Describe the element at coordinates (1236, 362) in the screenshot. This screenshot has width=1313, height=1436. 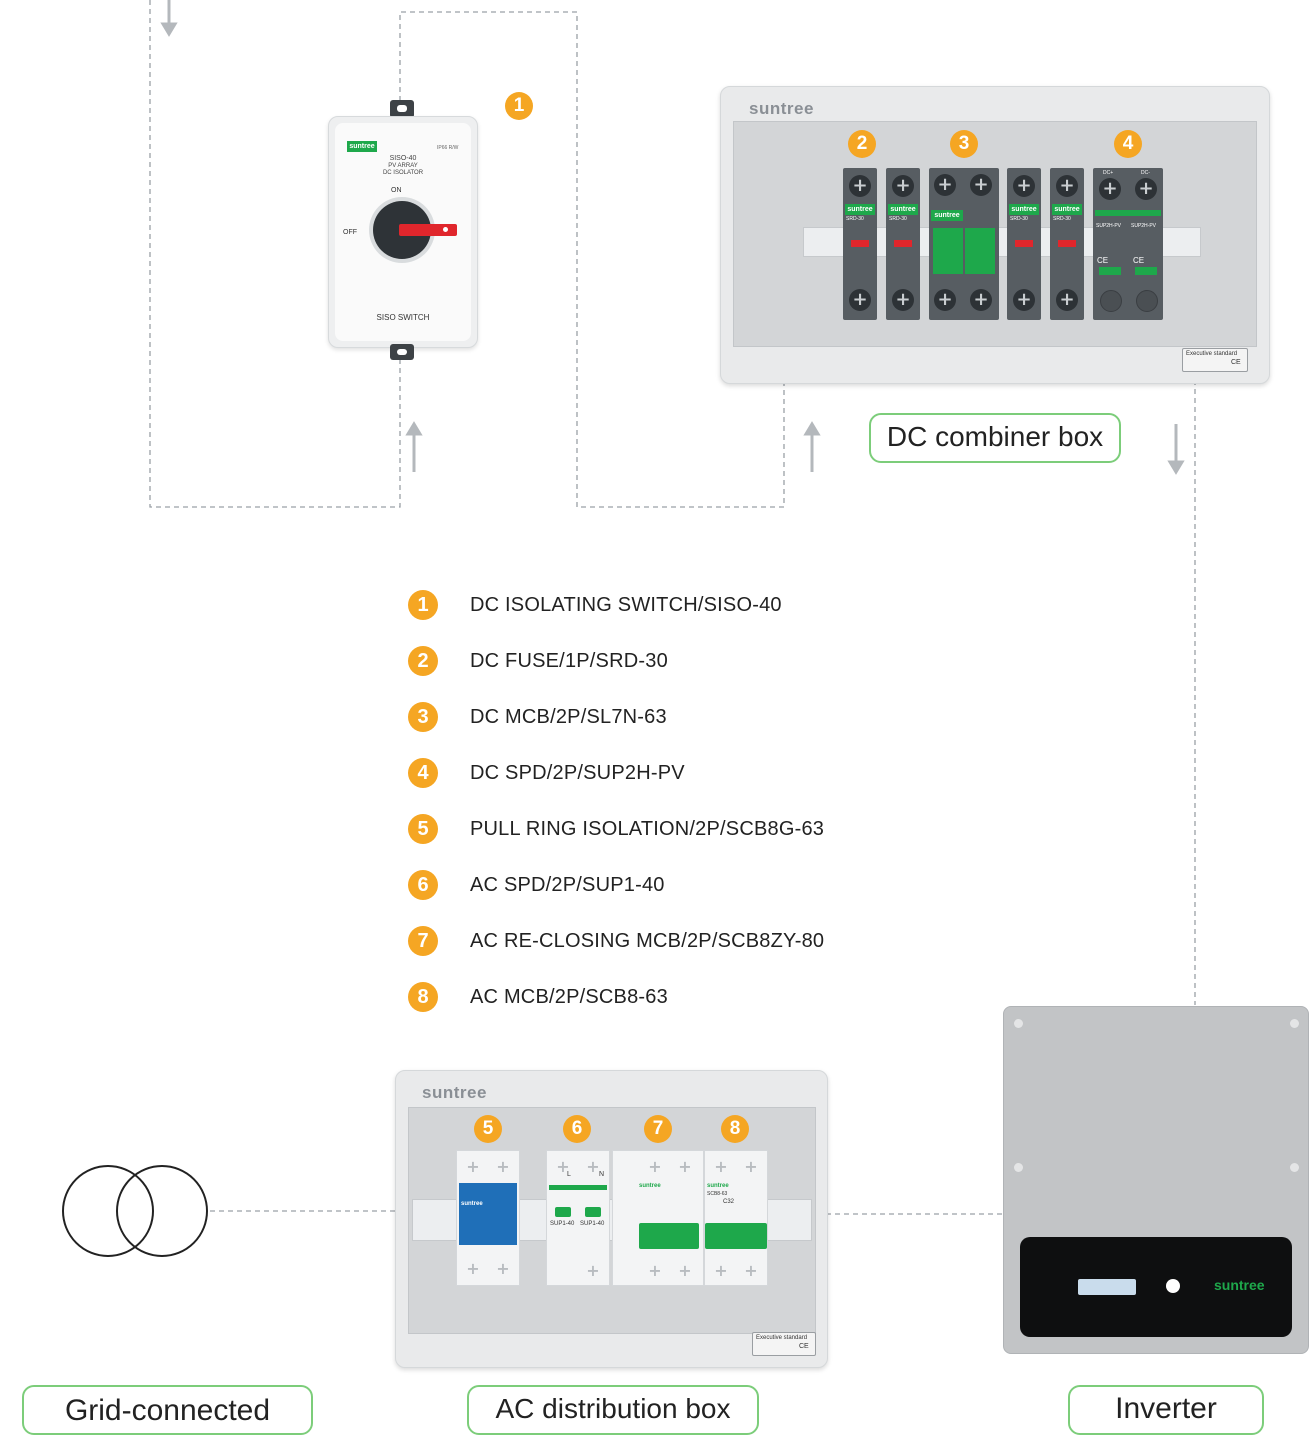
I see `standard-ce: CE` at that location.